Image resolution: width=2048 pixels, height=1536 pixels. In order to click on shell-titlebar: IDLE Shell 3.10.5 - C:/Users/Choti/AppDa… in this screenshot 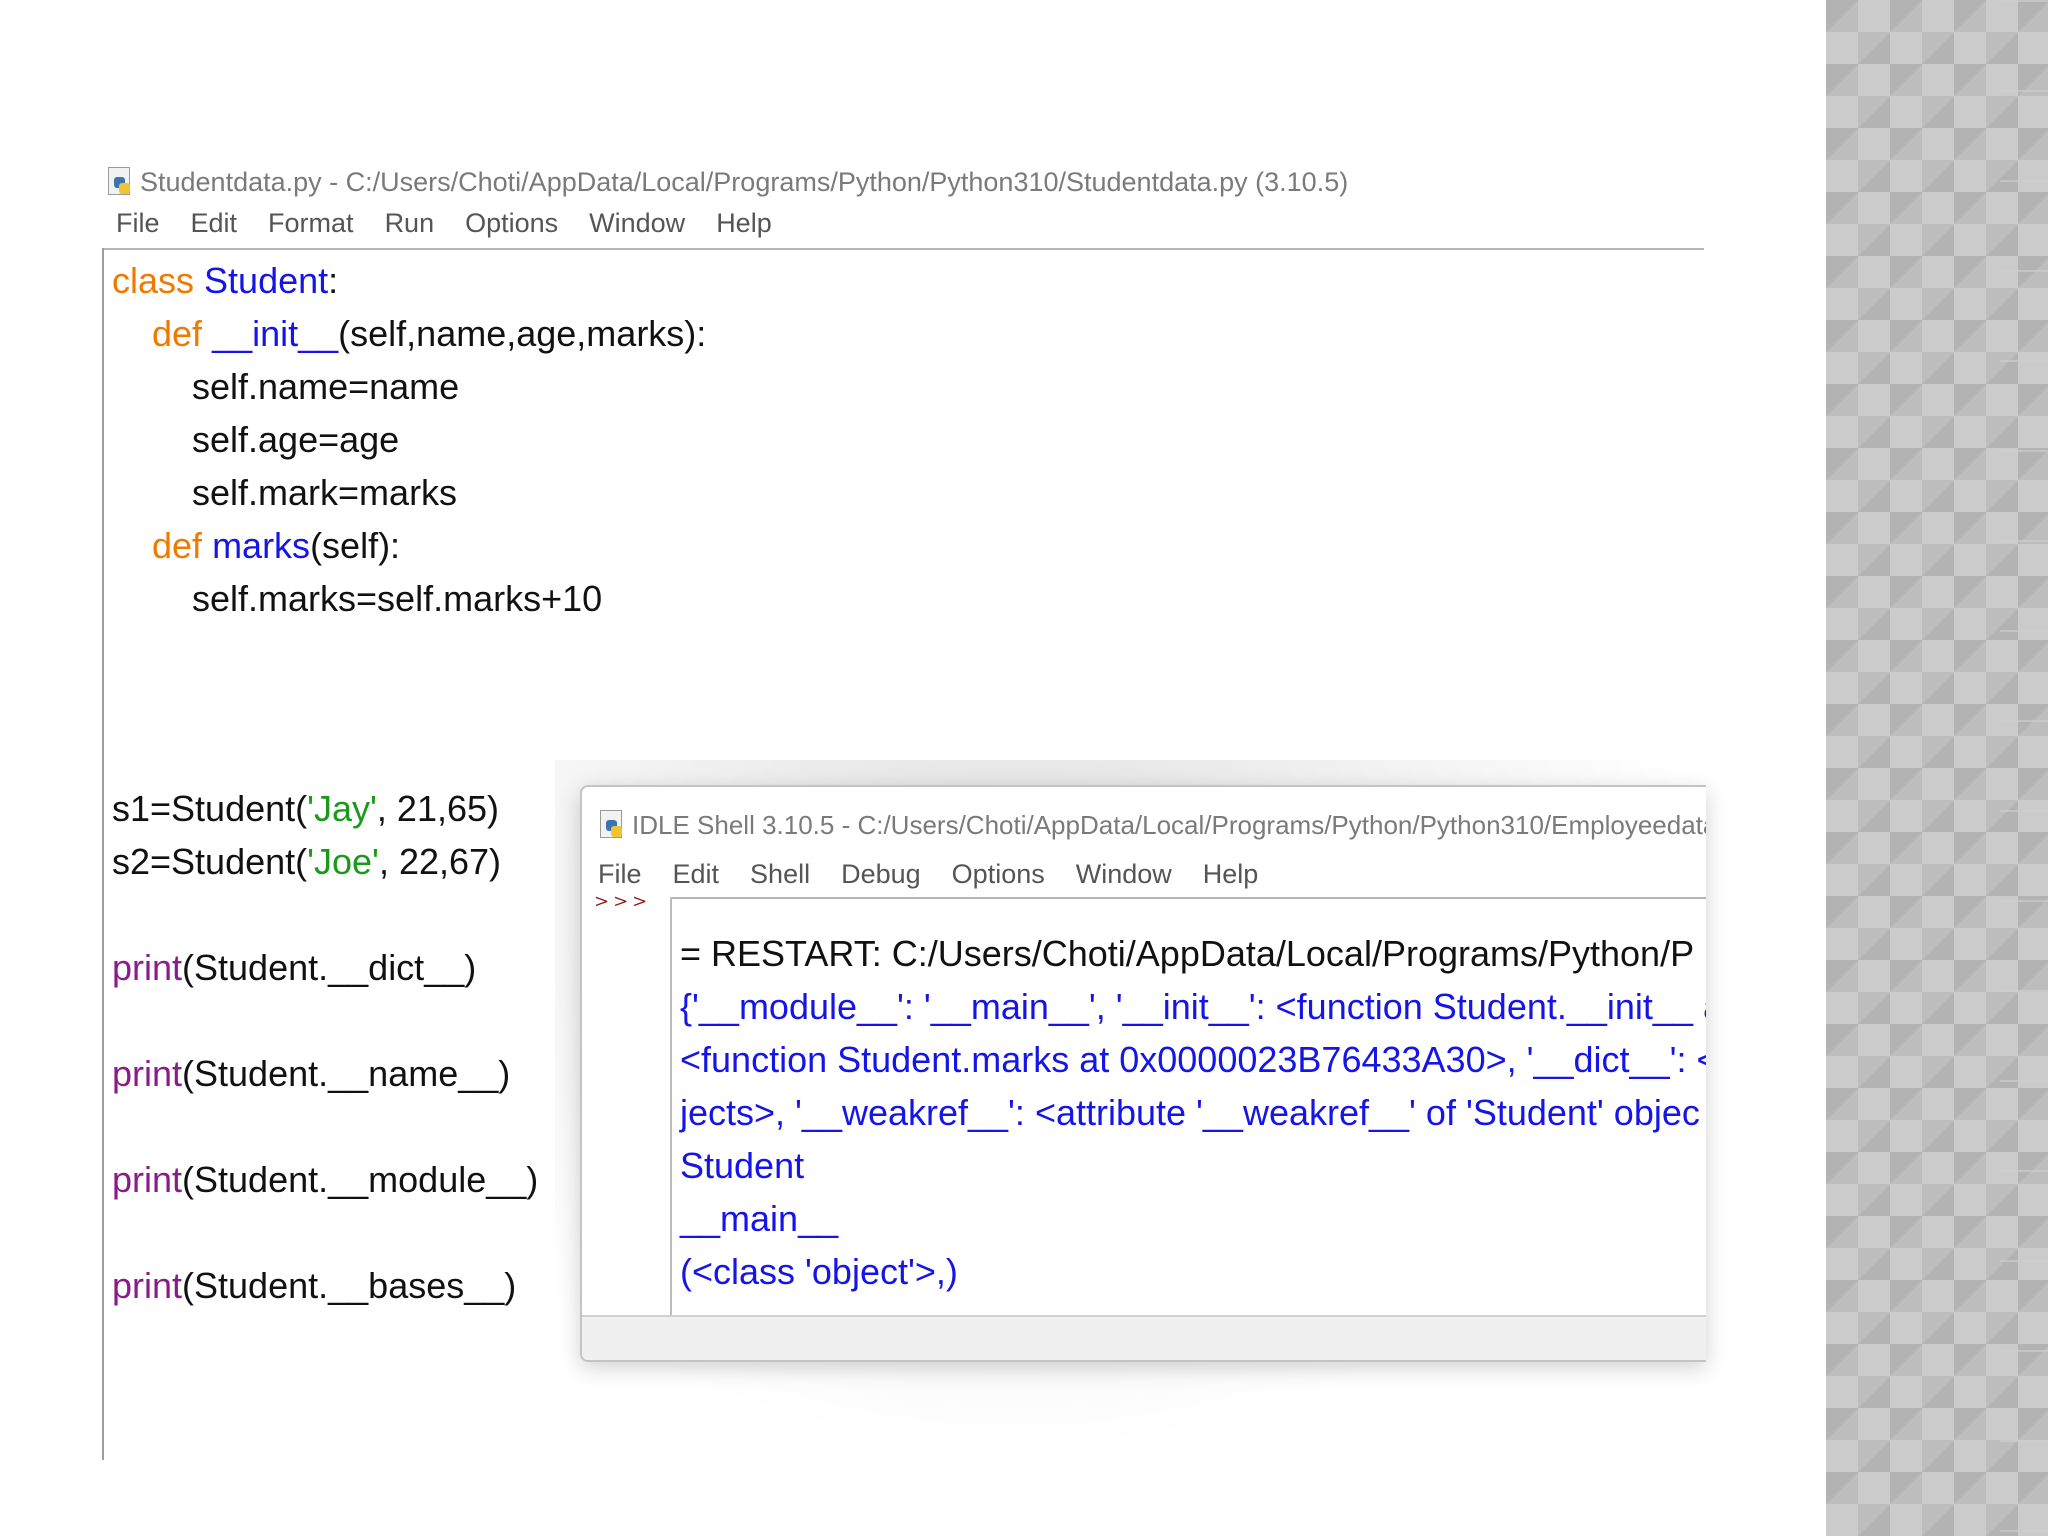, I will do `click(1152, 825)`.